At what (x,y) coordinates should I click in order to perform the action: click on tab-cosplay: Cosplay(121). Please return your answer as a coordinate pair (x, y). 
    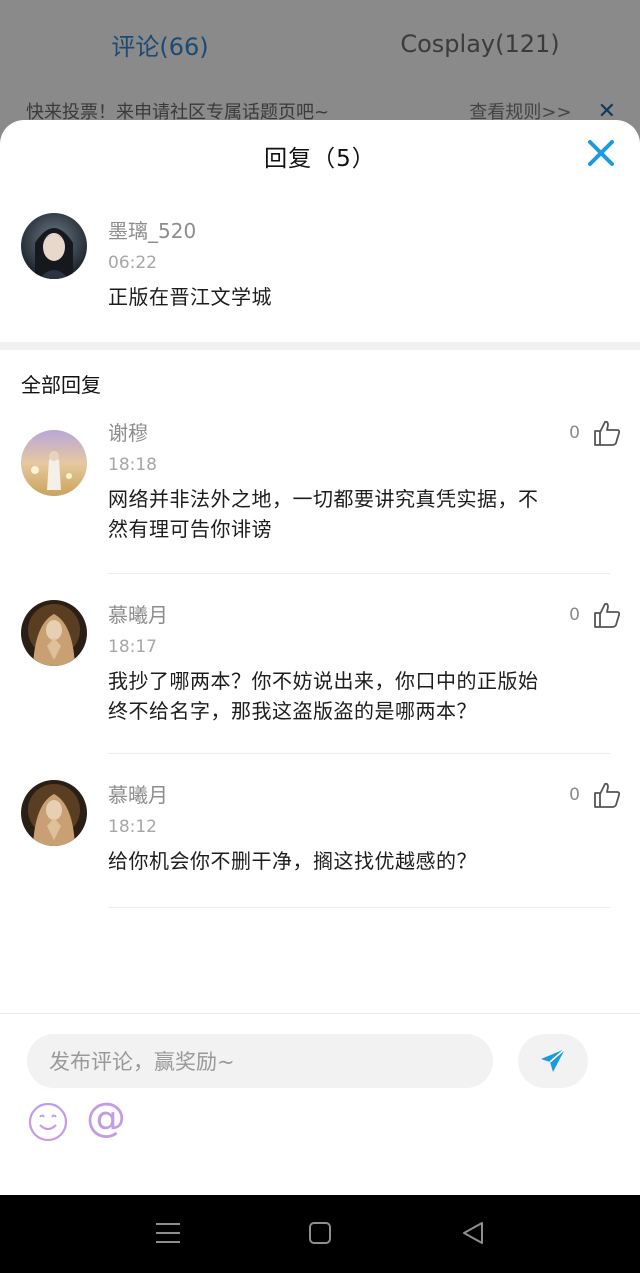
    Looking at the image, I should click on (480, 44).